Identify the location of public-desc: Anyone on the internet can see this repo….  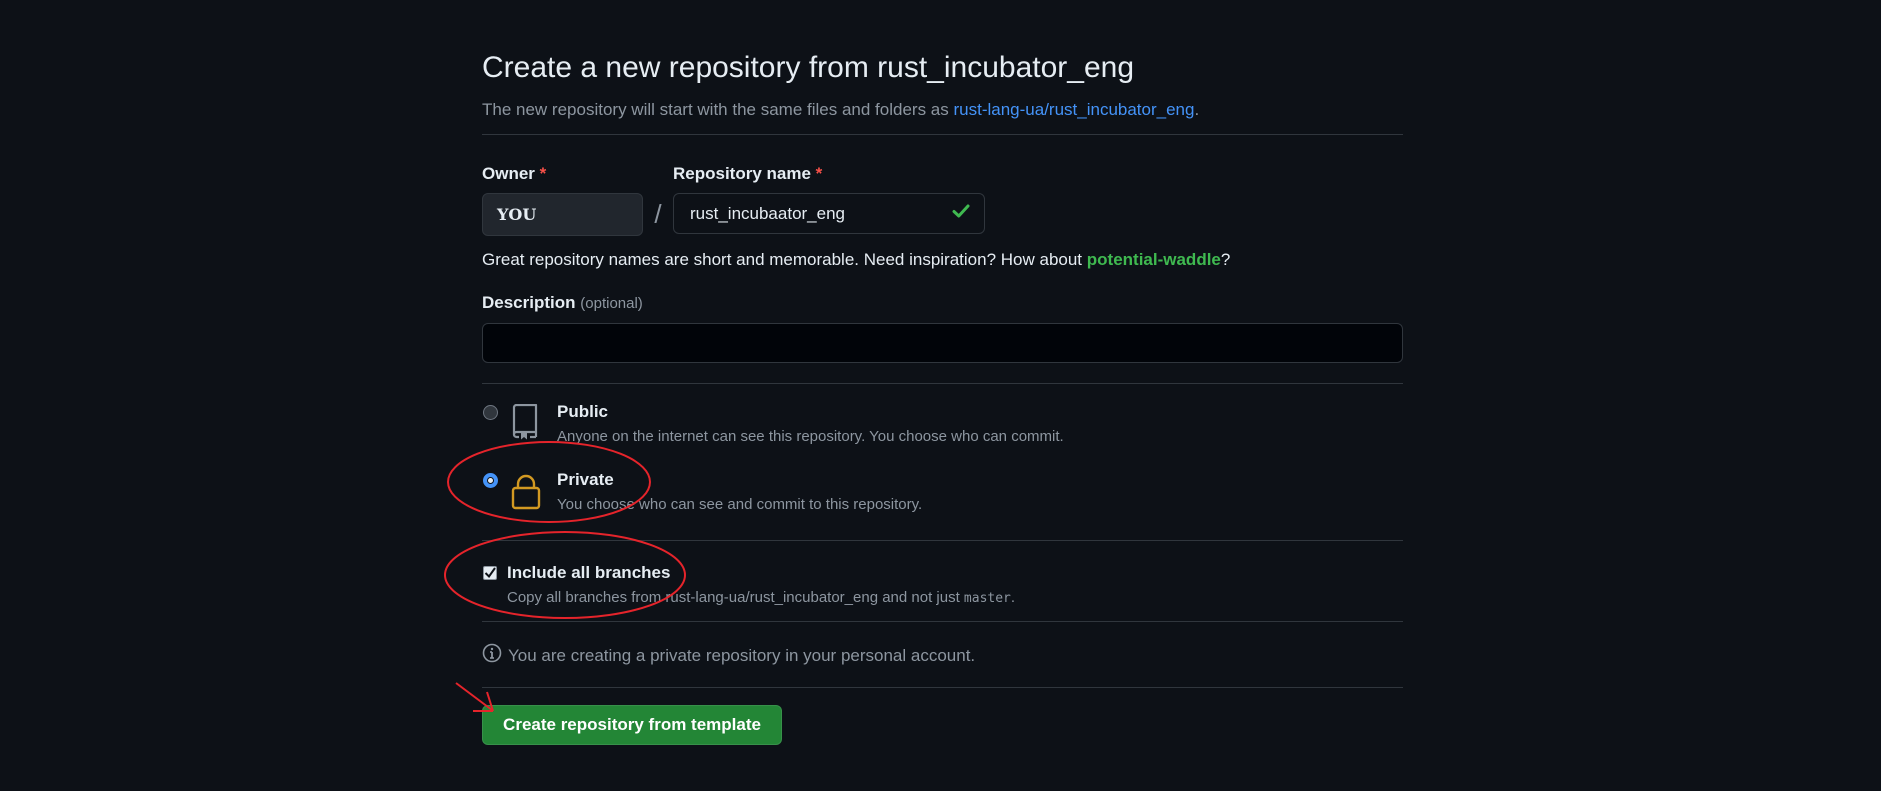
(810, 436).